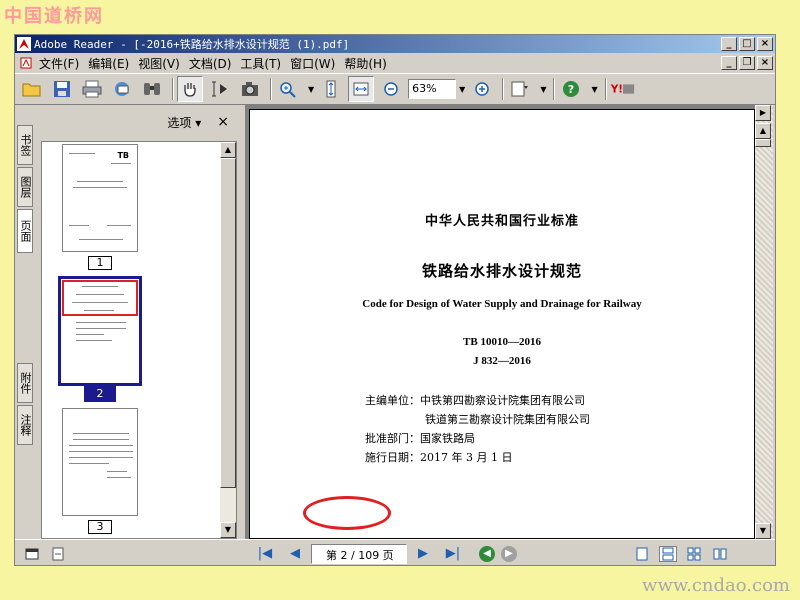  I want to click on zoom-tool-dropdown-icon: ▼, so click(311, 89).